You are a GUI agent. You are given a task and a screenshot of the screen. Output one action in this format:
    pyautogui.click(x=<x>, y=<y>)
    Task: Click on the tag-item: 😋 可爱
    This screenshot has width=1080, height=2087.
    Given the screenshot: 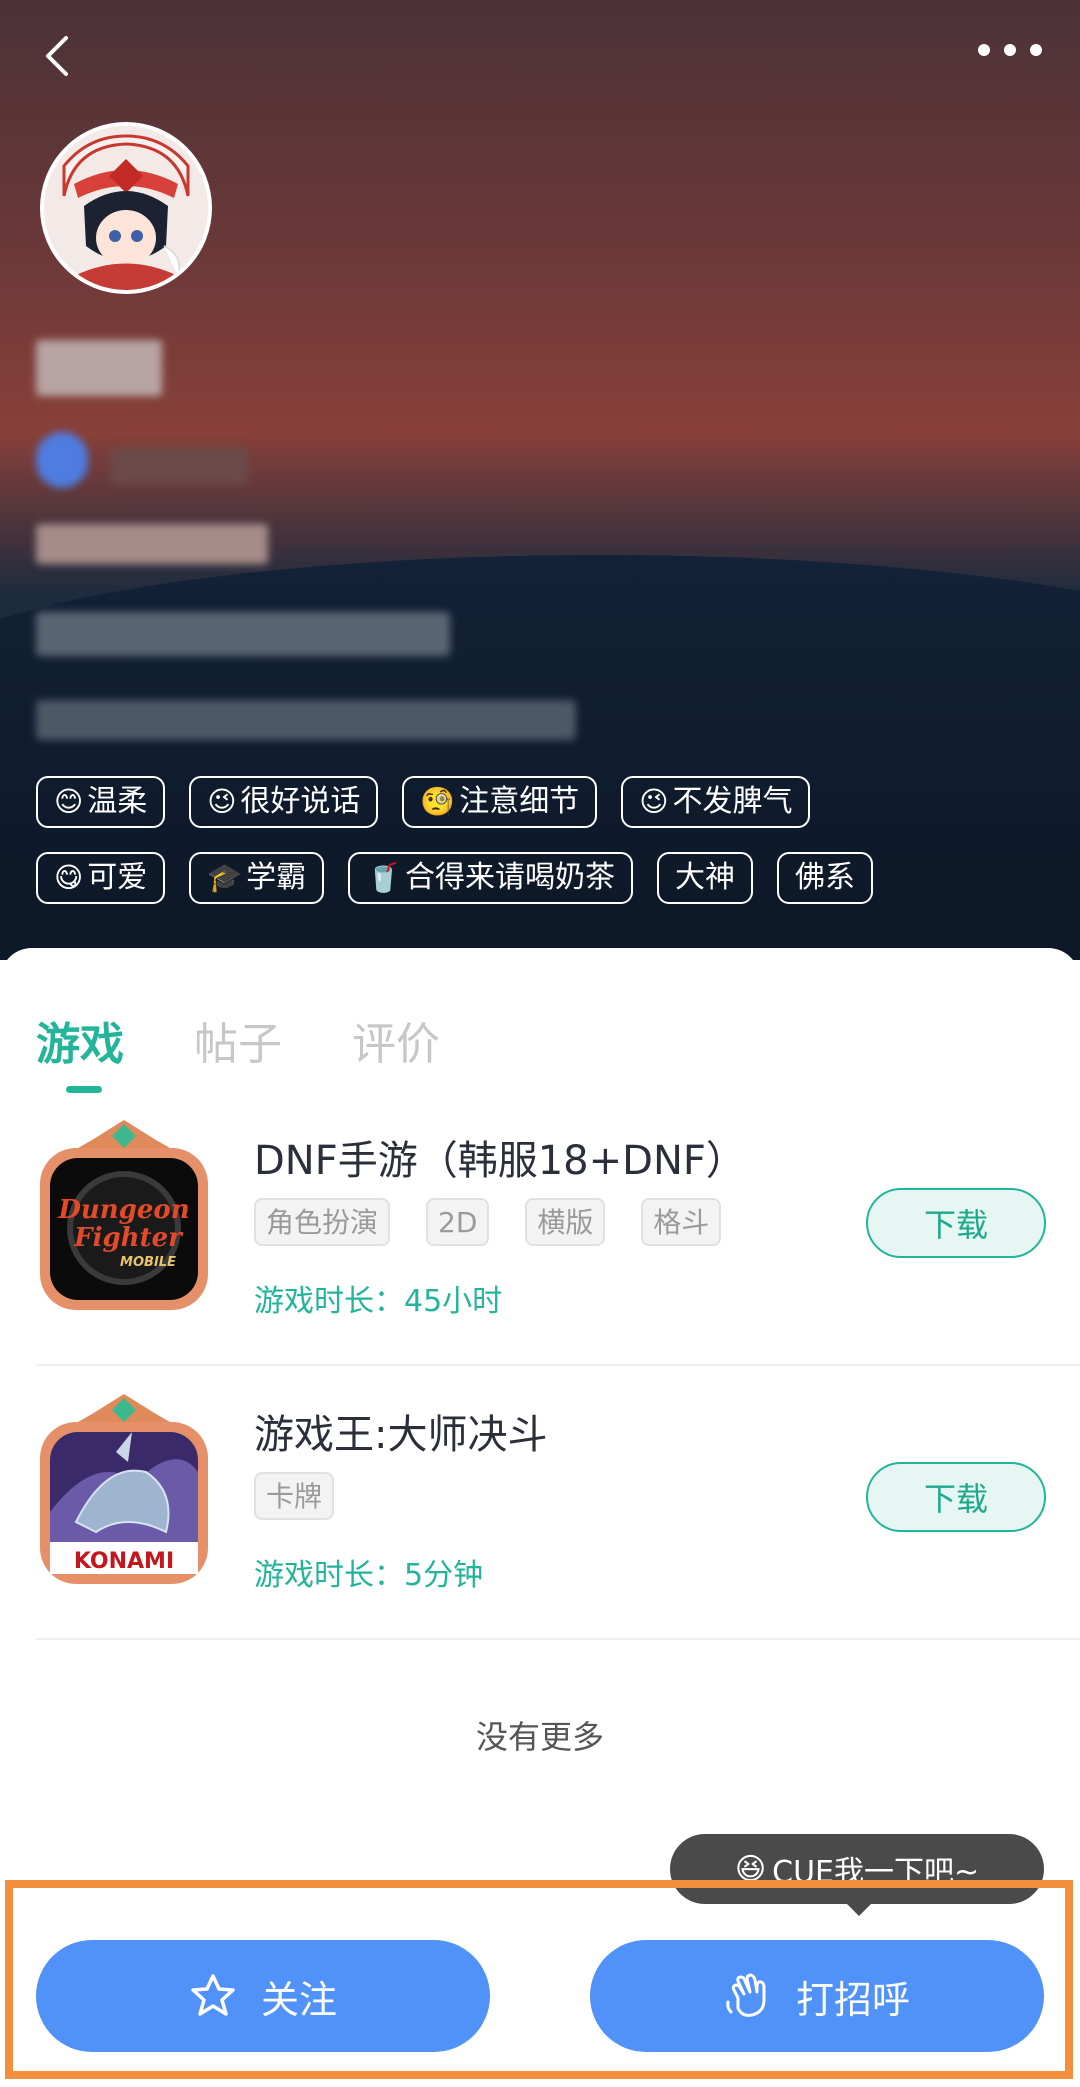 What is the action you would take?
    pyautogui.click(x=101, y=878)
    